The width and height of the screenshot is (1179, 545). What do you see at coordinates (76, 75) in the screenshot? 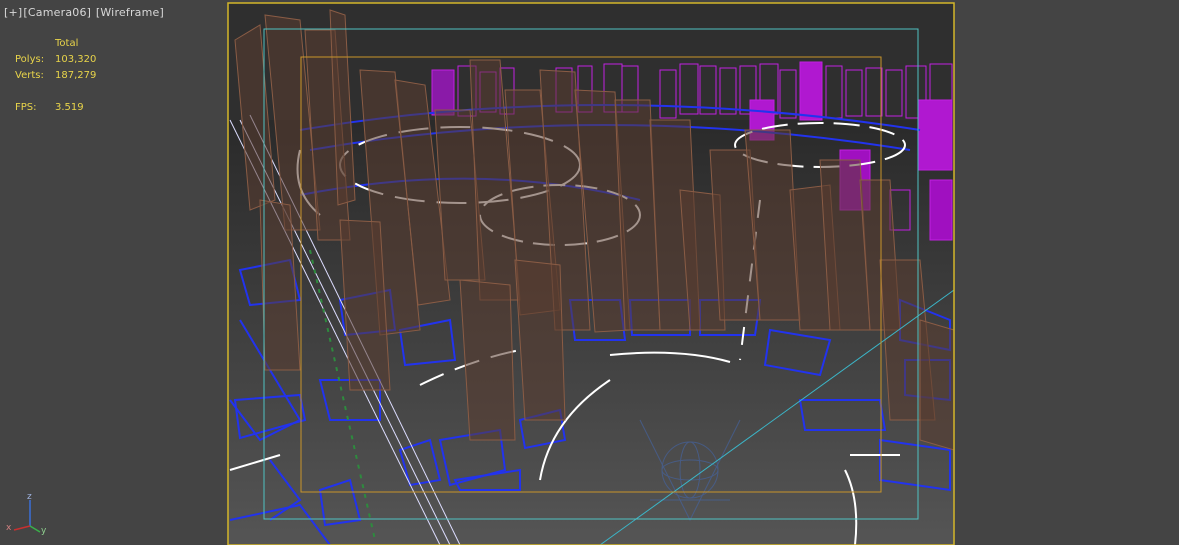
I see `stats-verts-value: 187,279` at bounding box center [76, 75].